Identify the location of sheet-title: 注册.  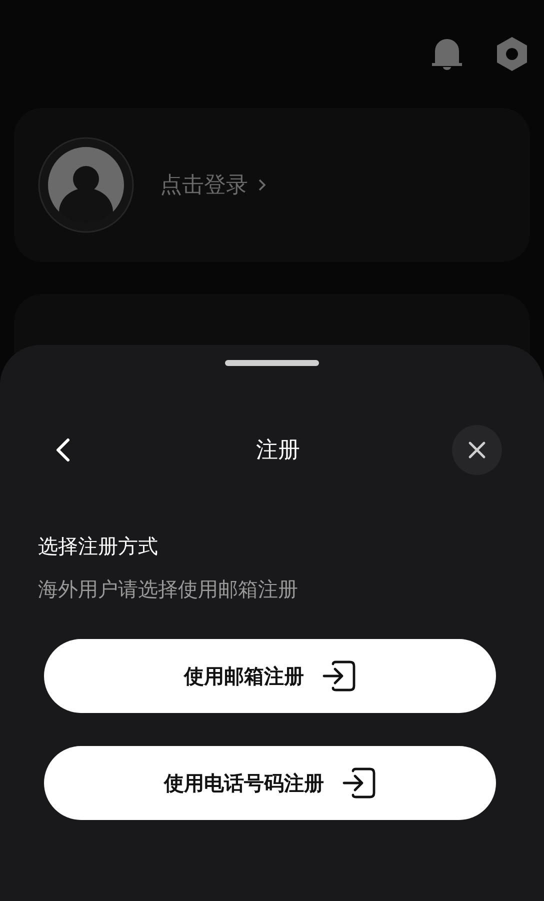
(278, 451).